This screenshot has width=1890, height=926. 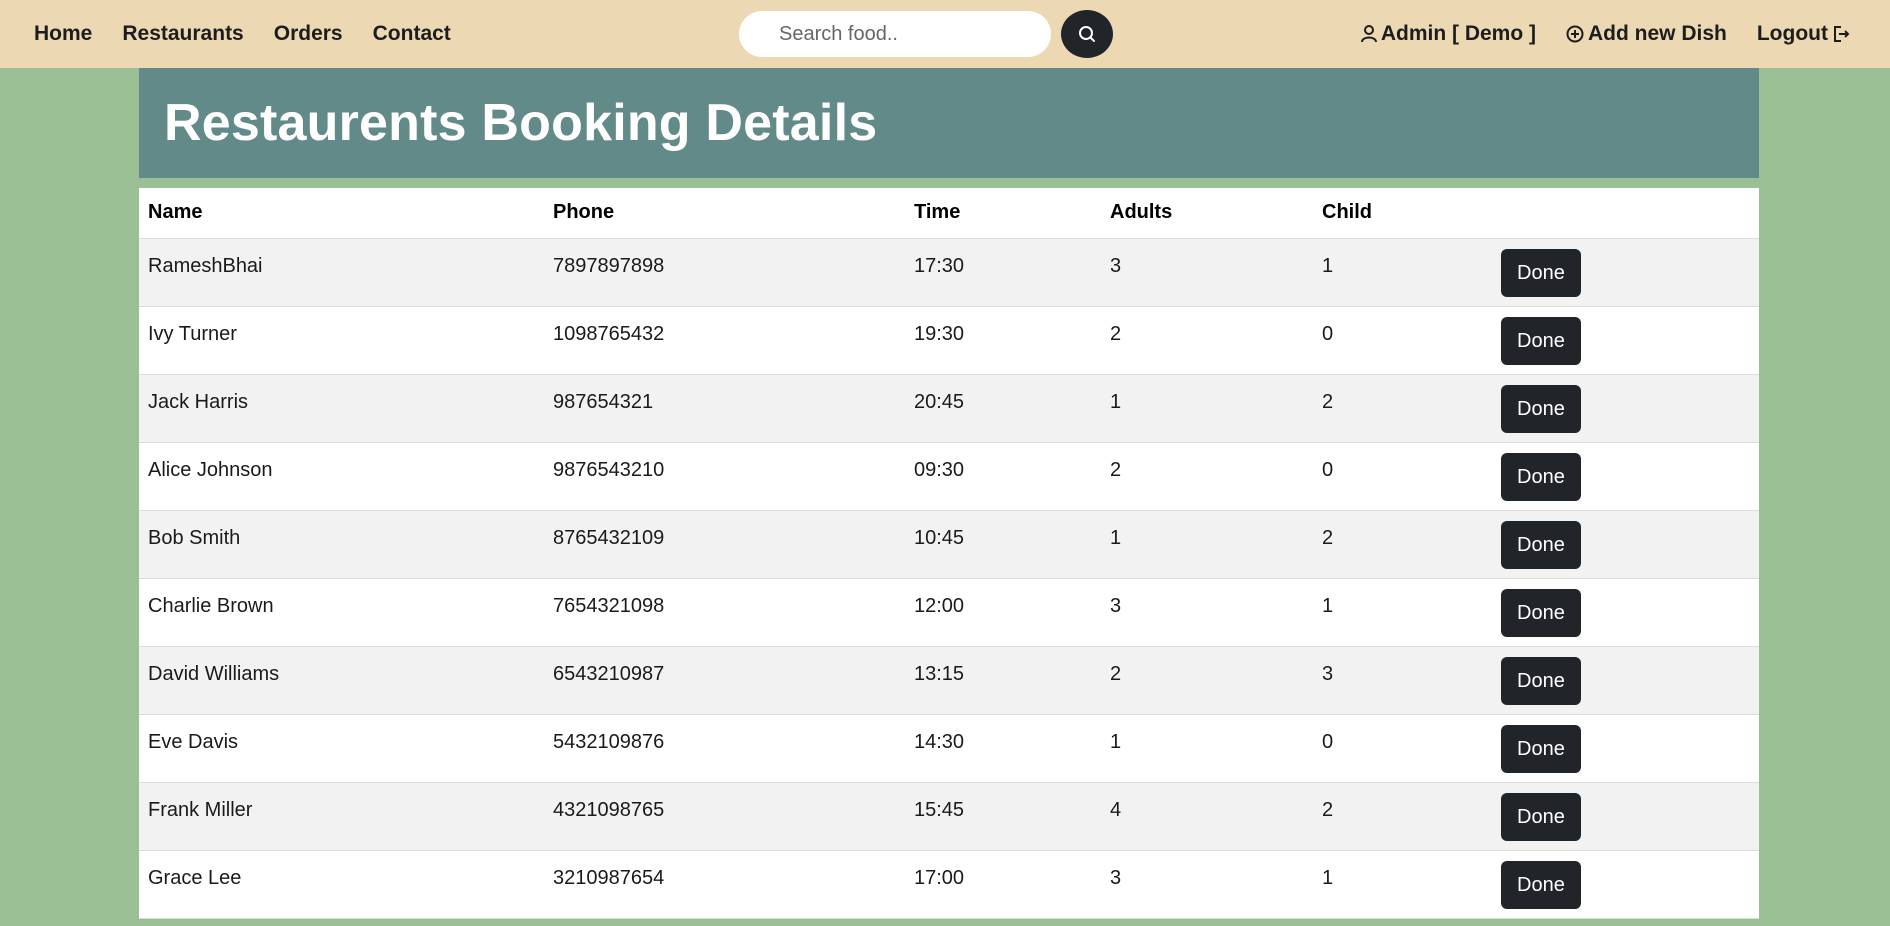 I want to click on search-button, so click(x=1087, y=34).